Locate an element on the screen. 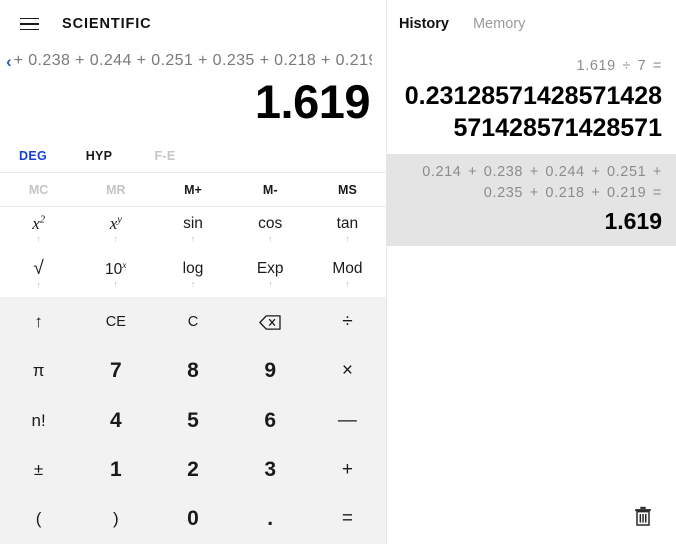 The width and height of the screenshot is (676, 544). main-result-display: 1.619 is located at coordinates (312, 101).